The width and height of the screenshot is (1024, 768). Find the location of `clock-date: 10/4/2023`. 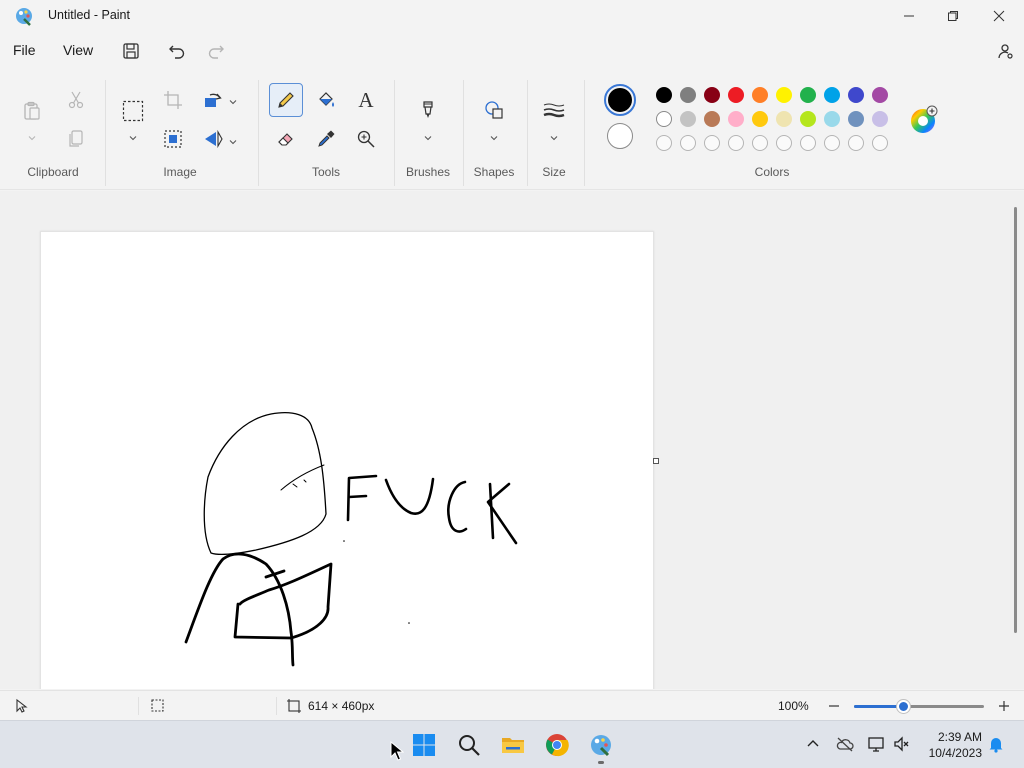

clock-date: 10/4/2023 is located at coordinates (947, 753).